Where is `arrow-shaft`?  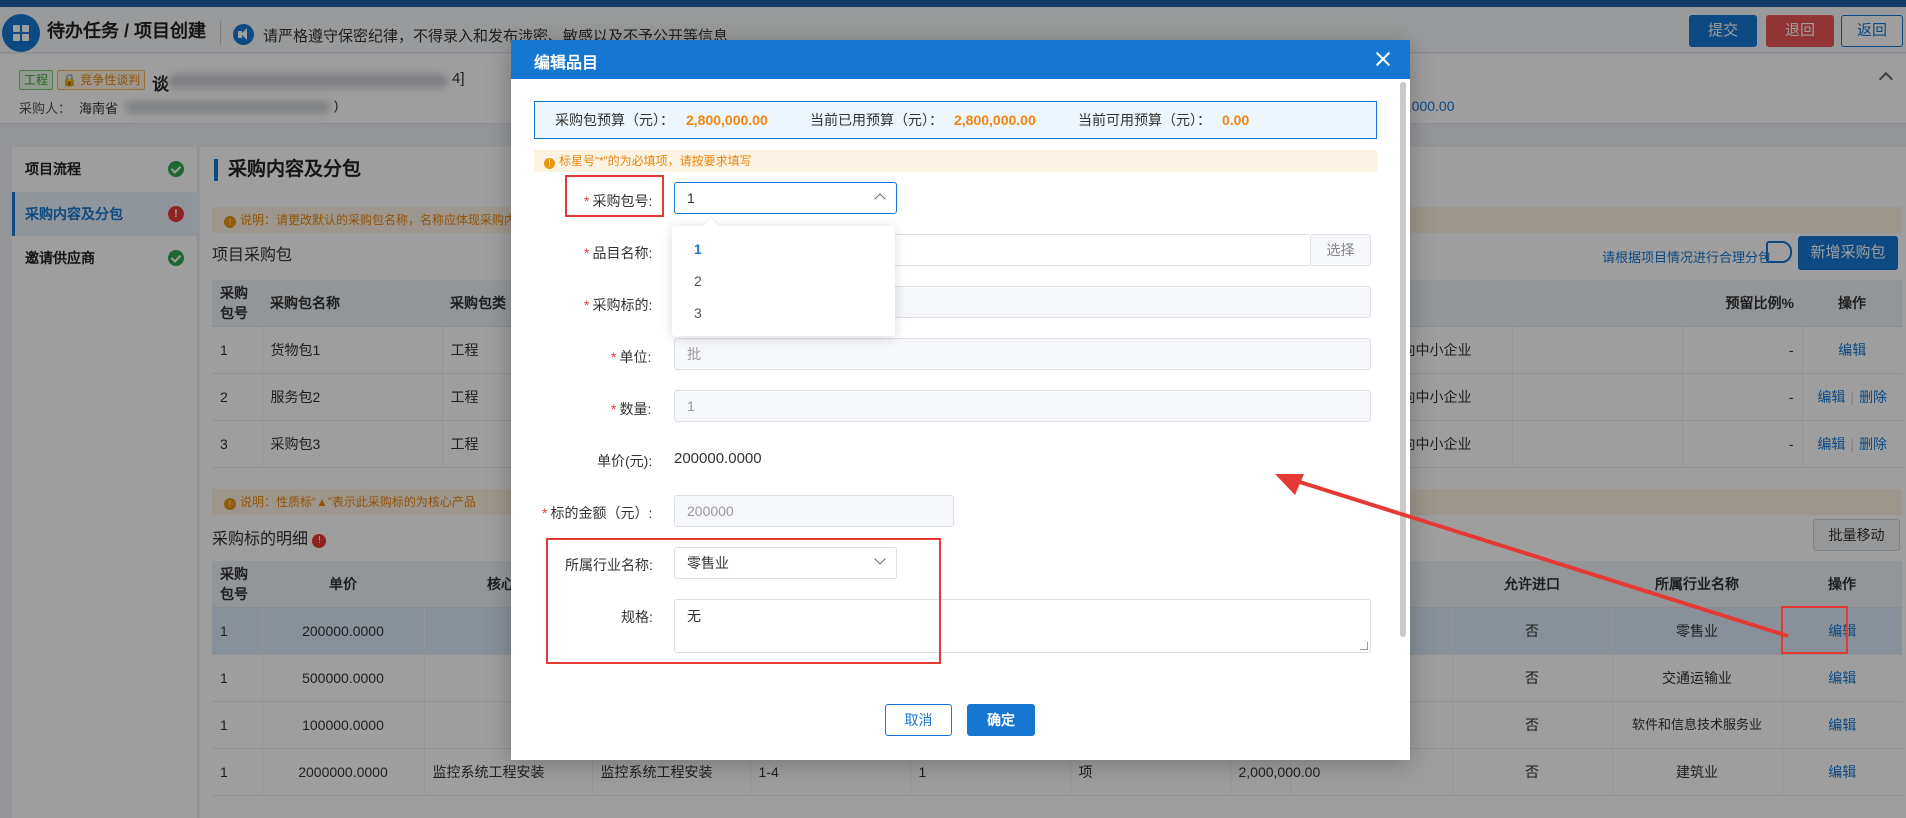
arrow-shaft is located at coordinates (1537, 557).